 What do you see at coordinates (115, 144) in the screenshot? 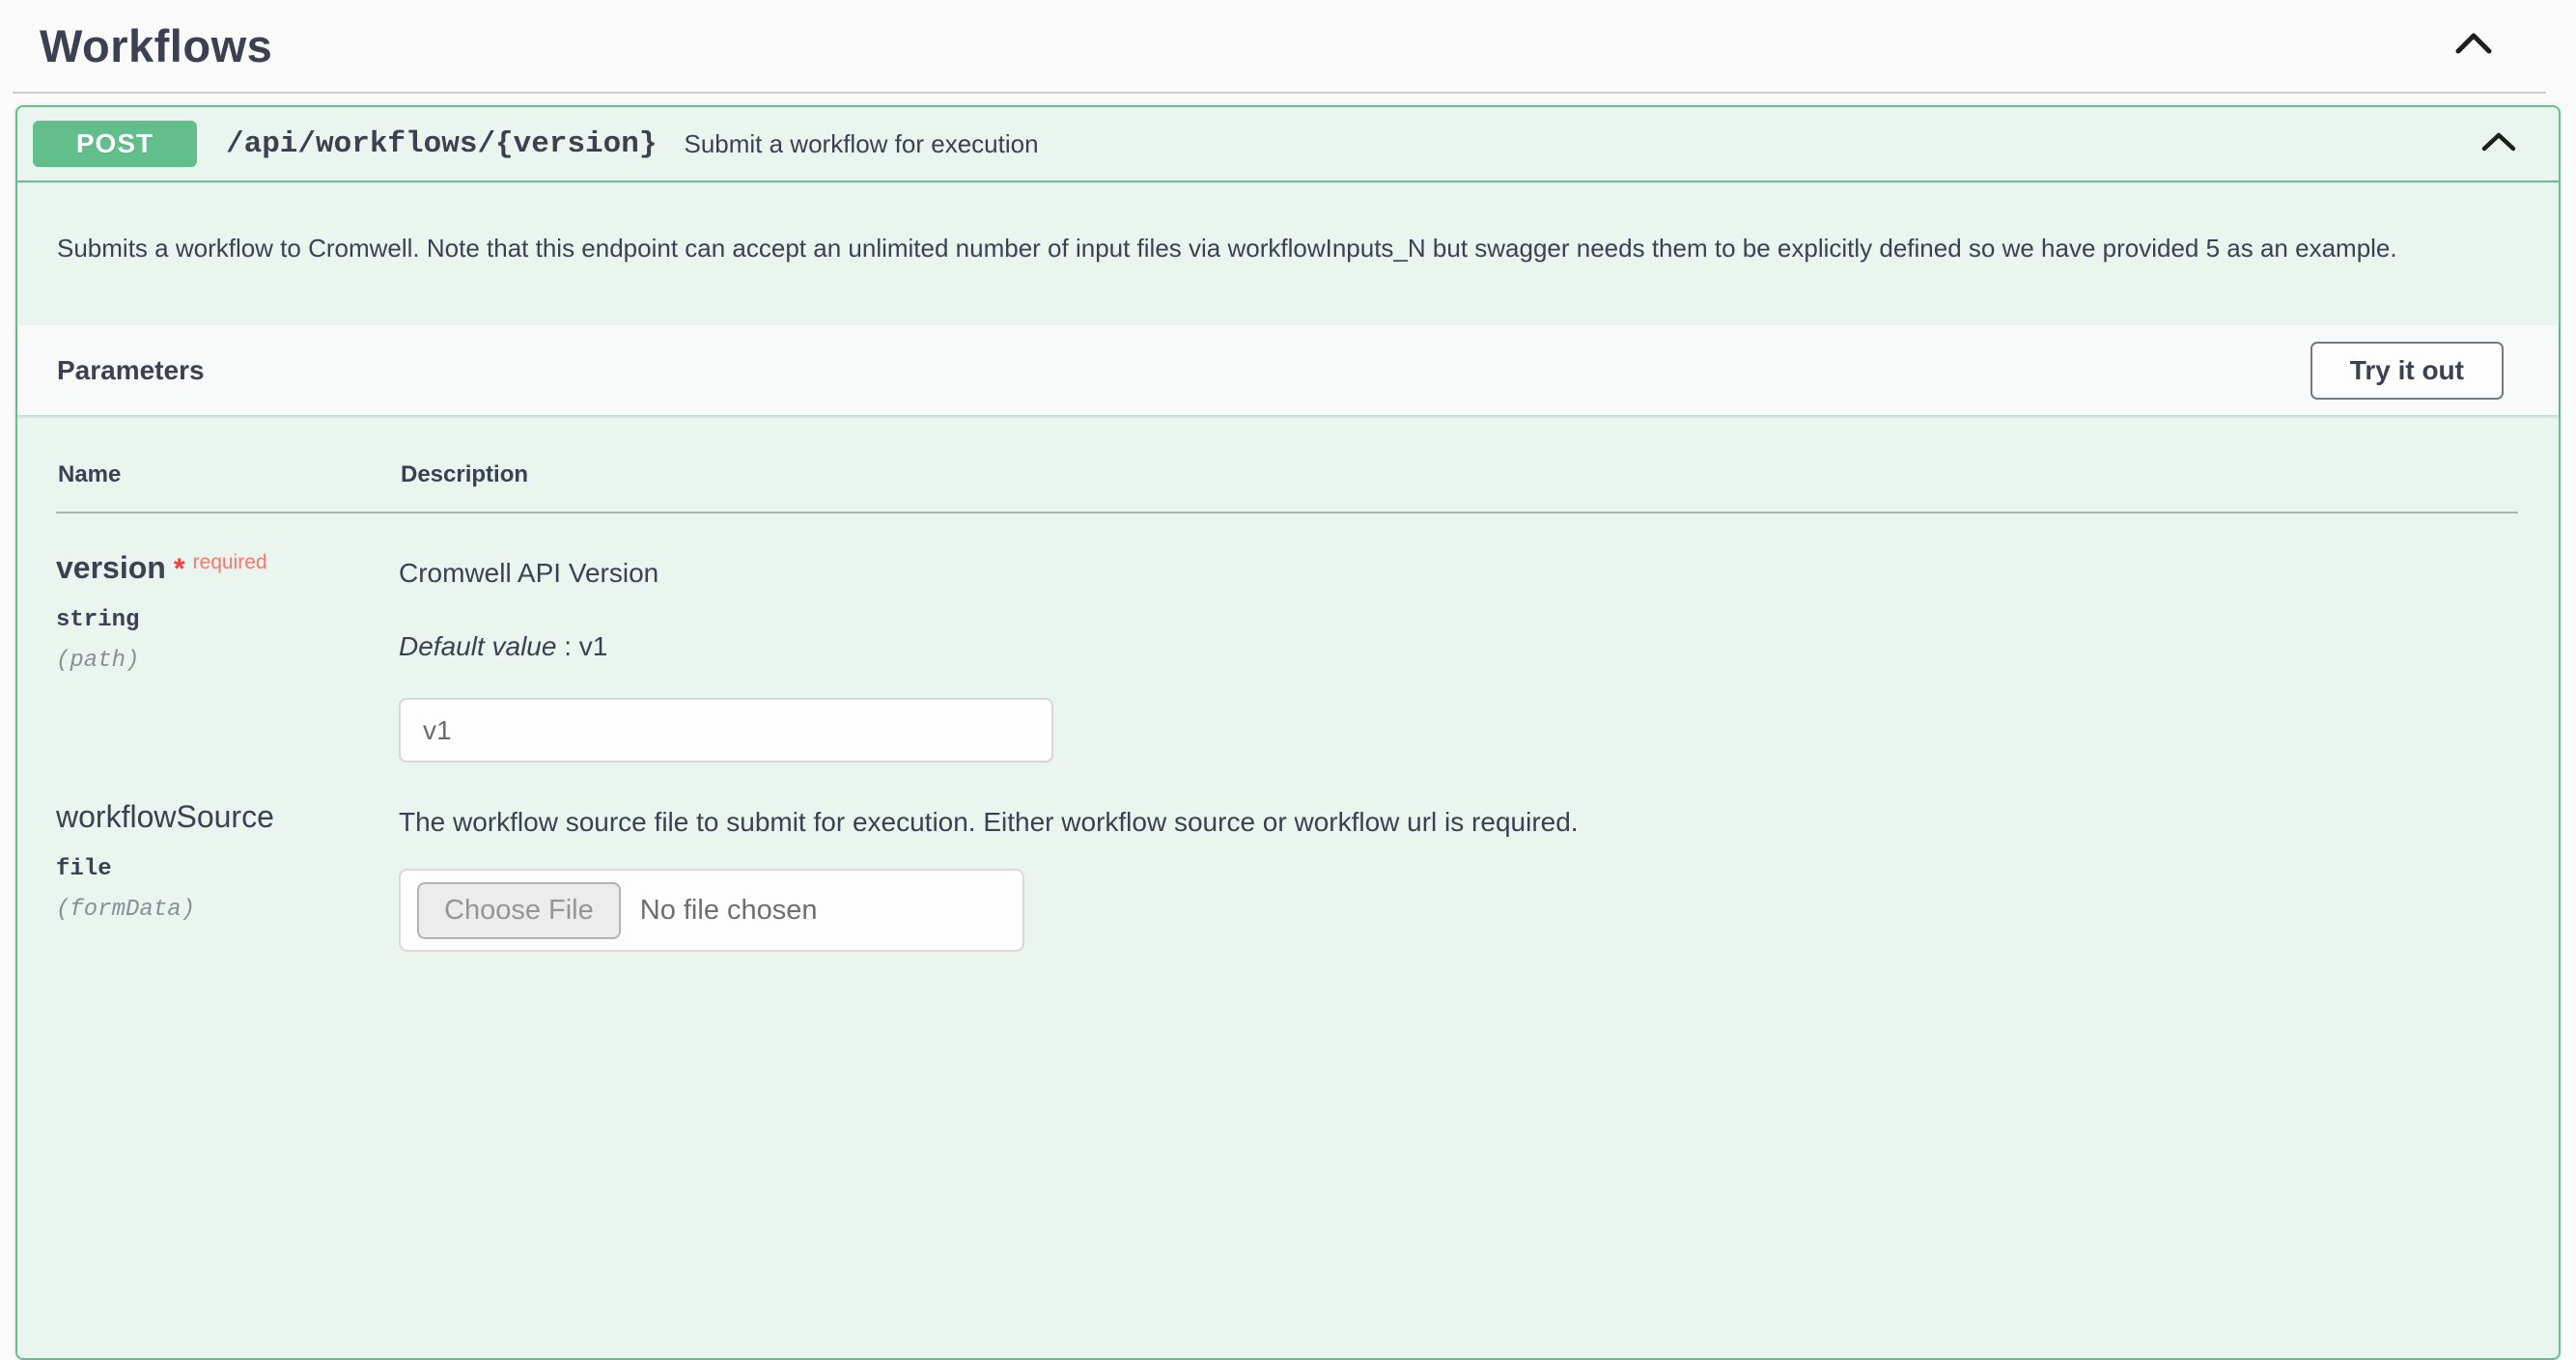
I see `http-method-badge: POST` at bounding box center [115, 144].